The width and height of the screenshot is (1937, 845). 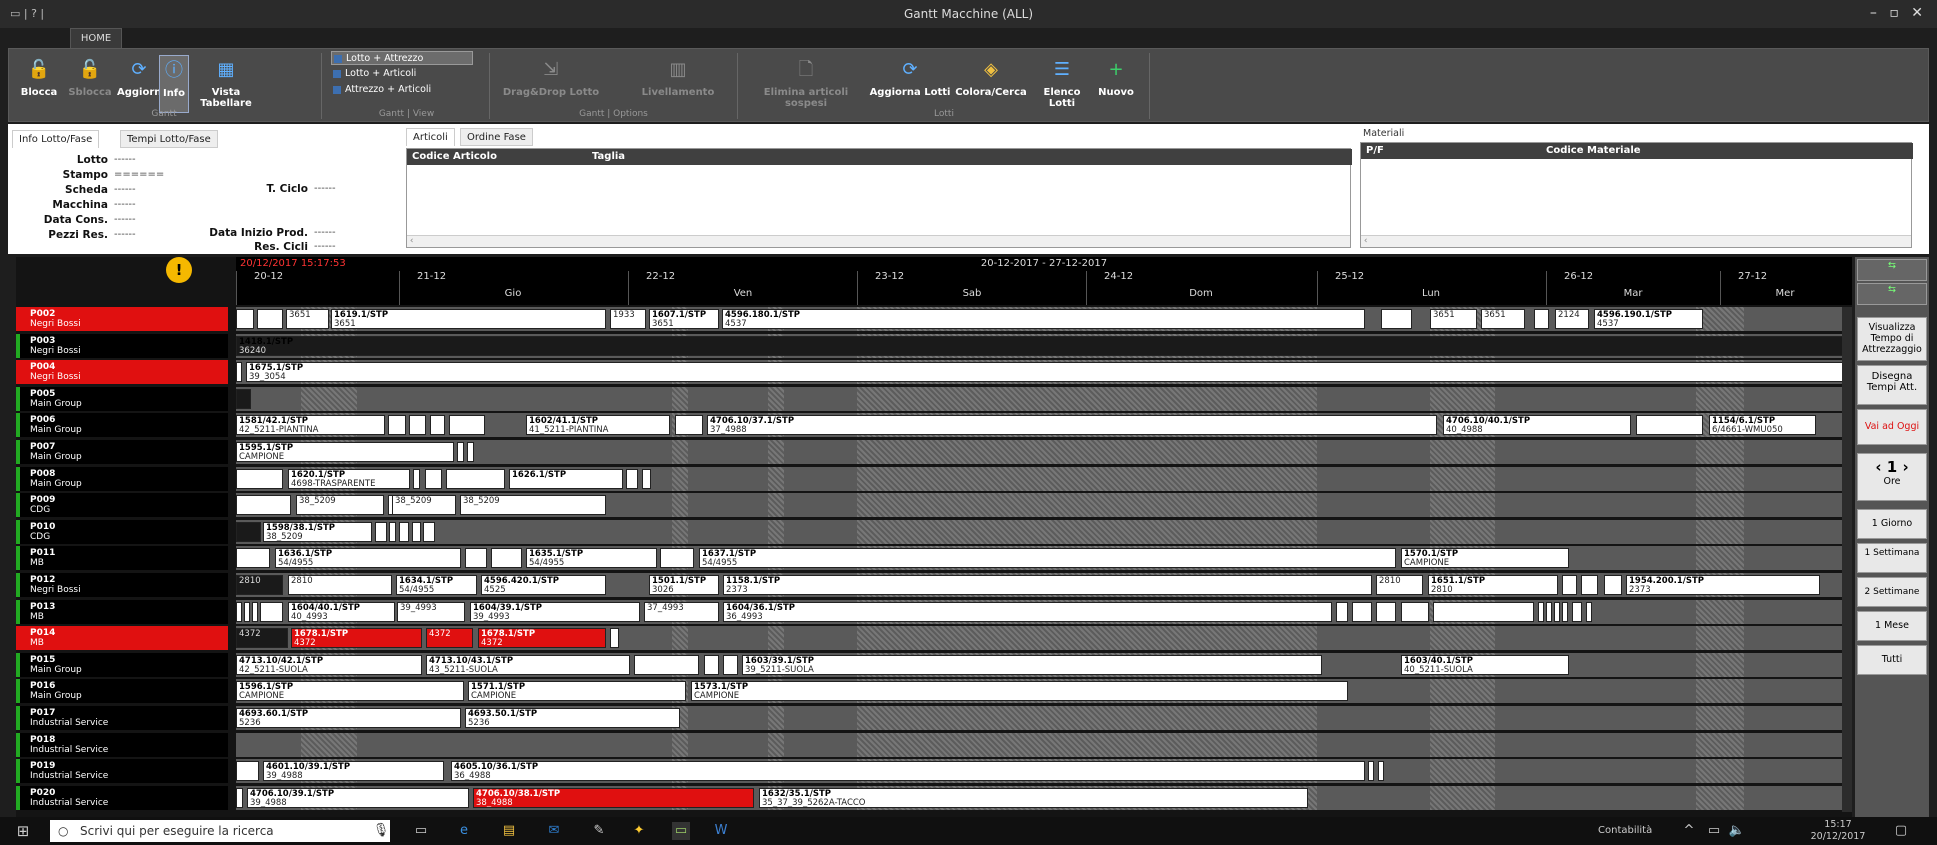 I want to click on expand-arrows-icon: ⇆, so click(x=1892, y=270).